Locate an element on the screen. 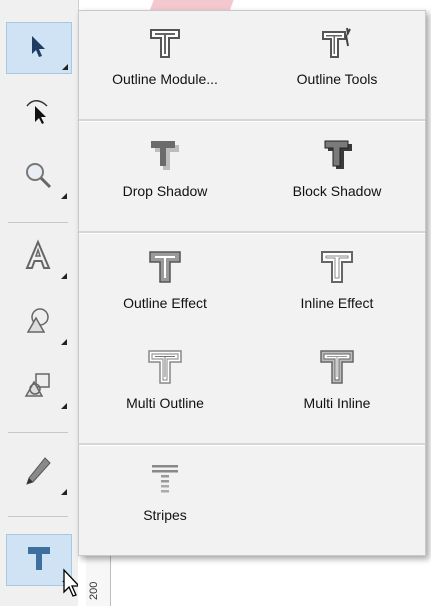 This screenshot has width=431, height=606. inline-effect-item: Inline Effect is located at coordinates (337, 285).